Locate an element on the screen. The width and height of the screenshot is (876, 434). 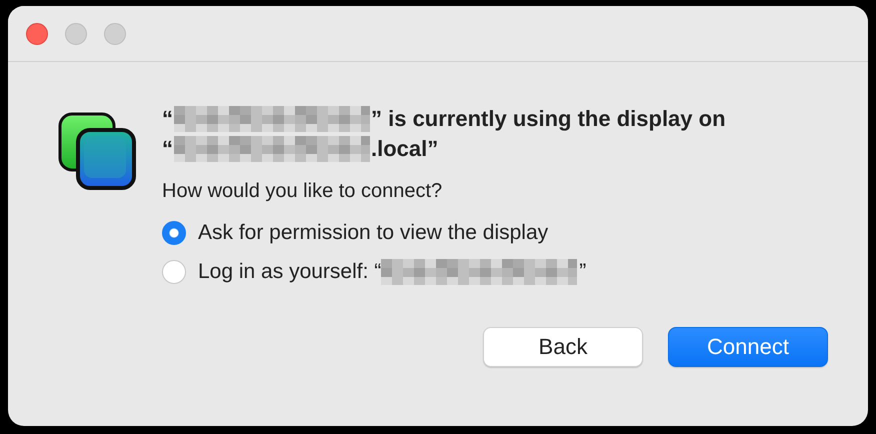
option-label: Log in as yourself: “ is located at coordinates (290, 272).